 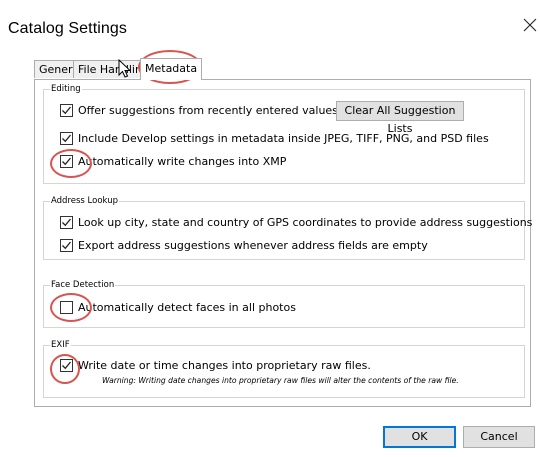 I want to click on face-detection-group-label: Face Detection, so click(x=83, y=285).